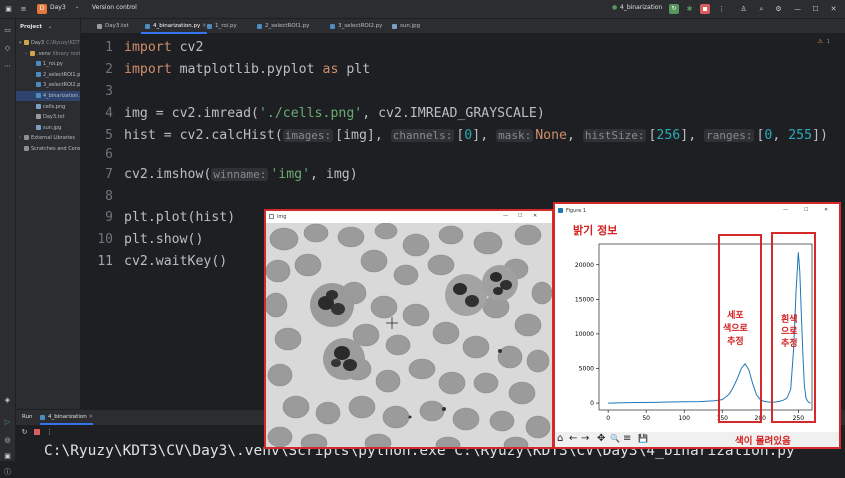  Describe the element at coordinates (641, 7) in the screenshot. I see `run-config-selector: 4_binarization` at that location.